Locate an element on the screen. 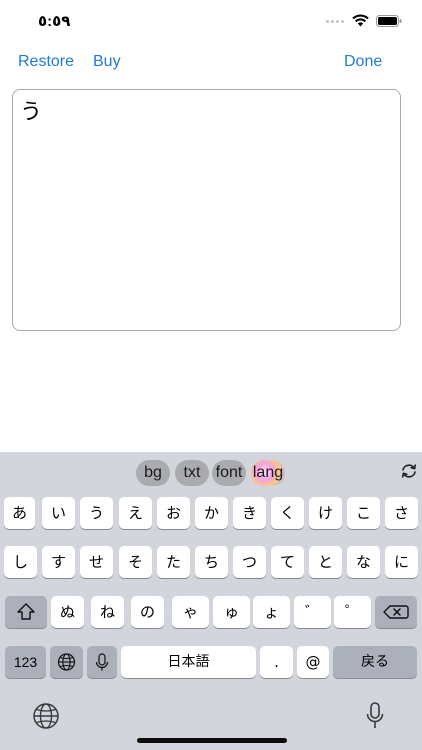  key-o: お is located at coordinates (173, 513).